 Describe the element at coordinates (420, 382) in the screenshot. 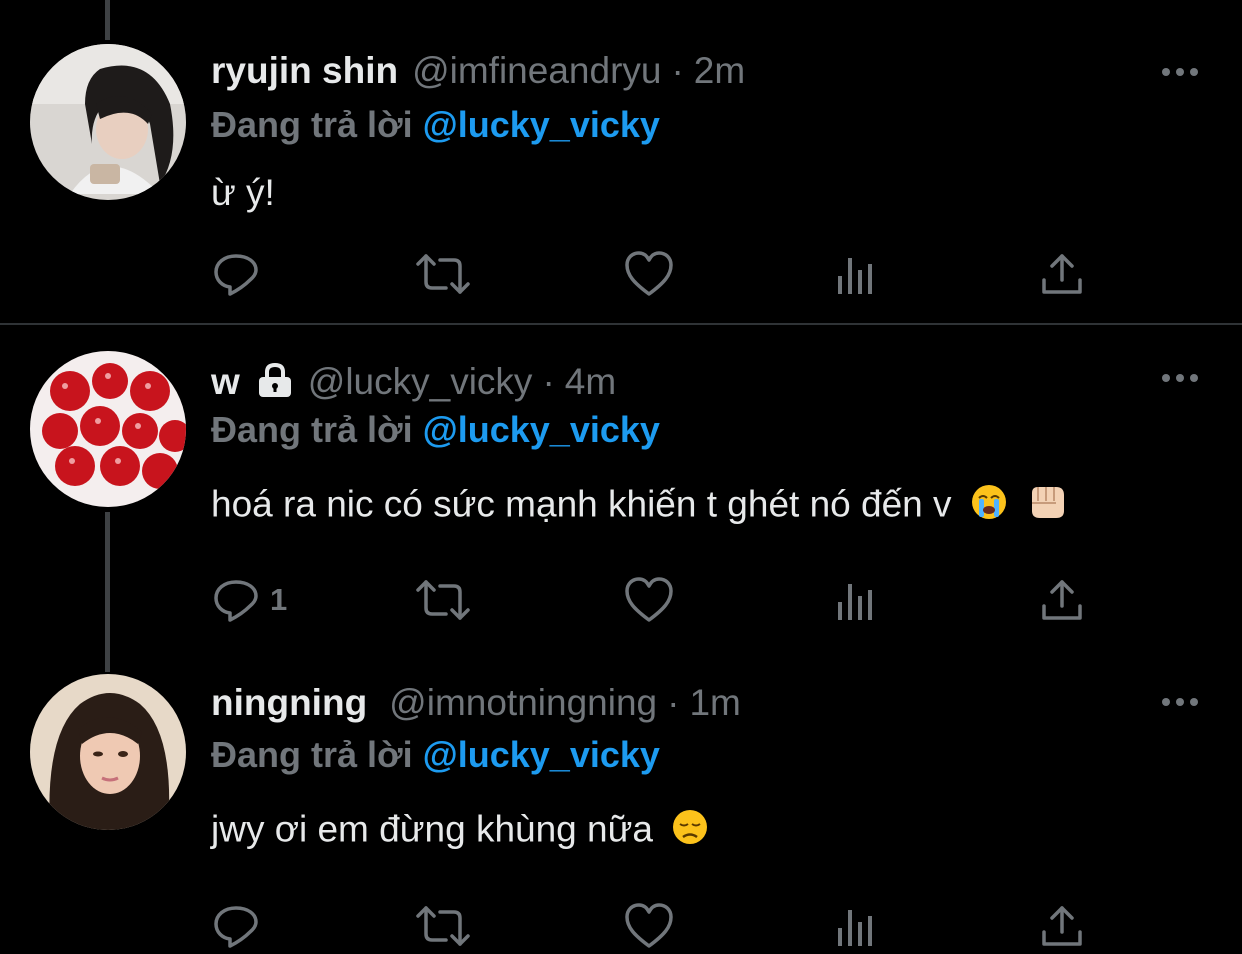

I see `username: @lucky_vicky` at that location.